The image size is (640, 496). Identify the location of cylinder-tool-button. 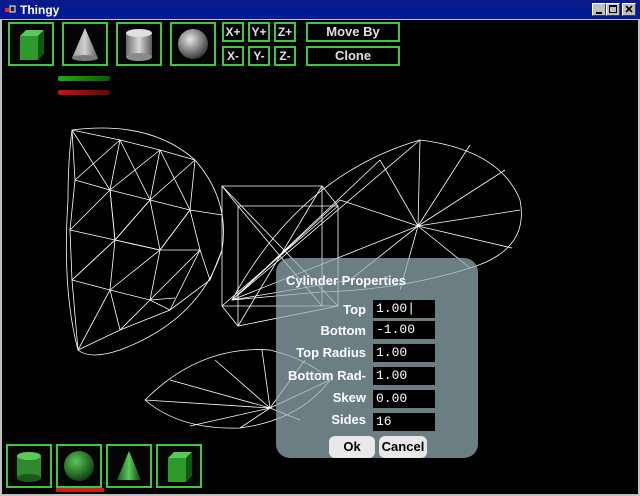
(139, 44).